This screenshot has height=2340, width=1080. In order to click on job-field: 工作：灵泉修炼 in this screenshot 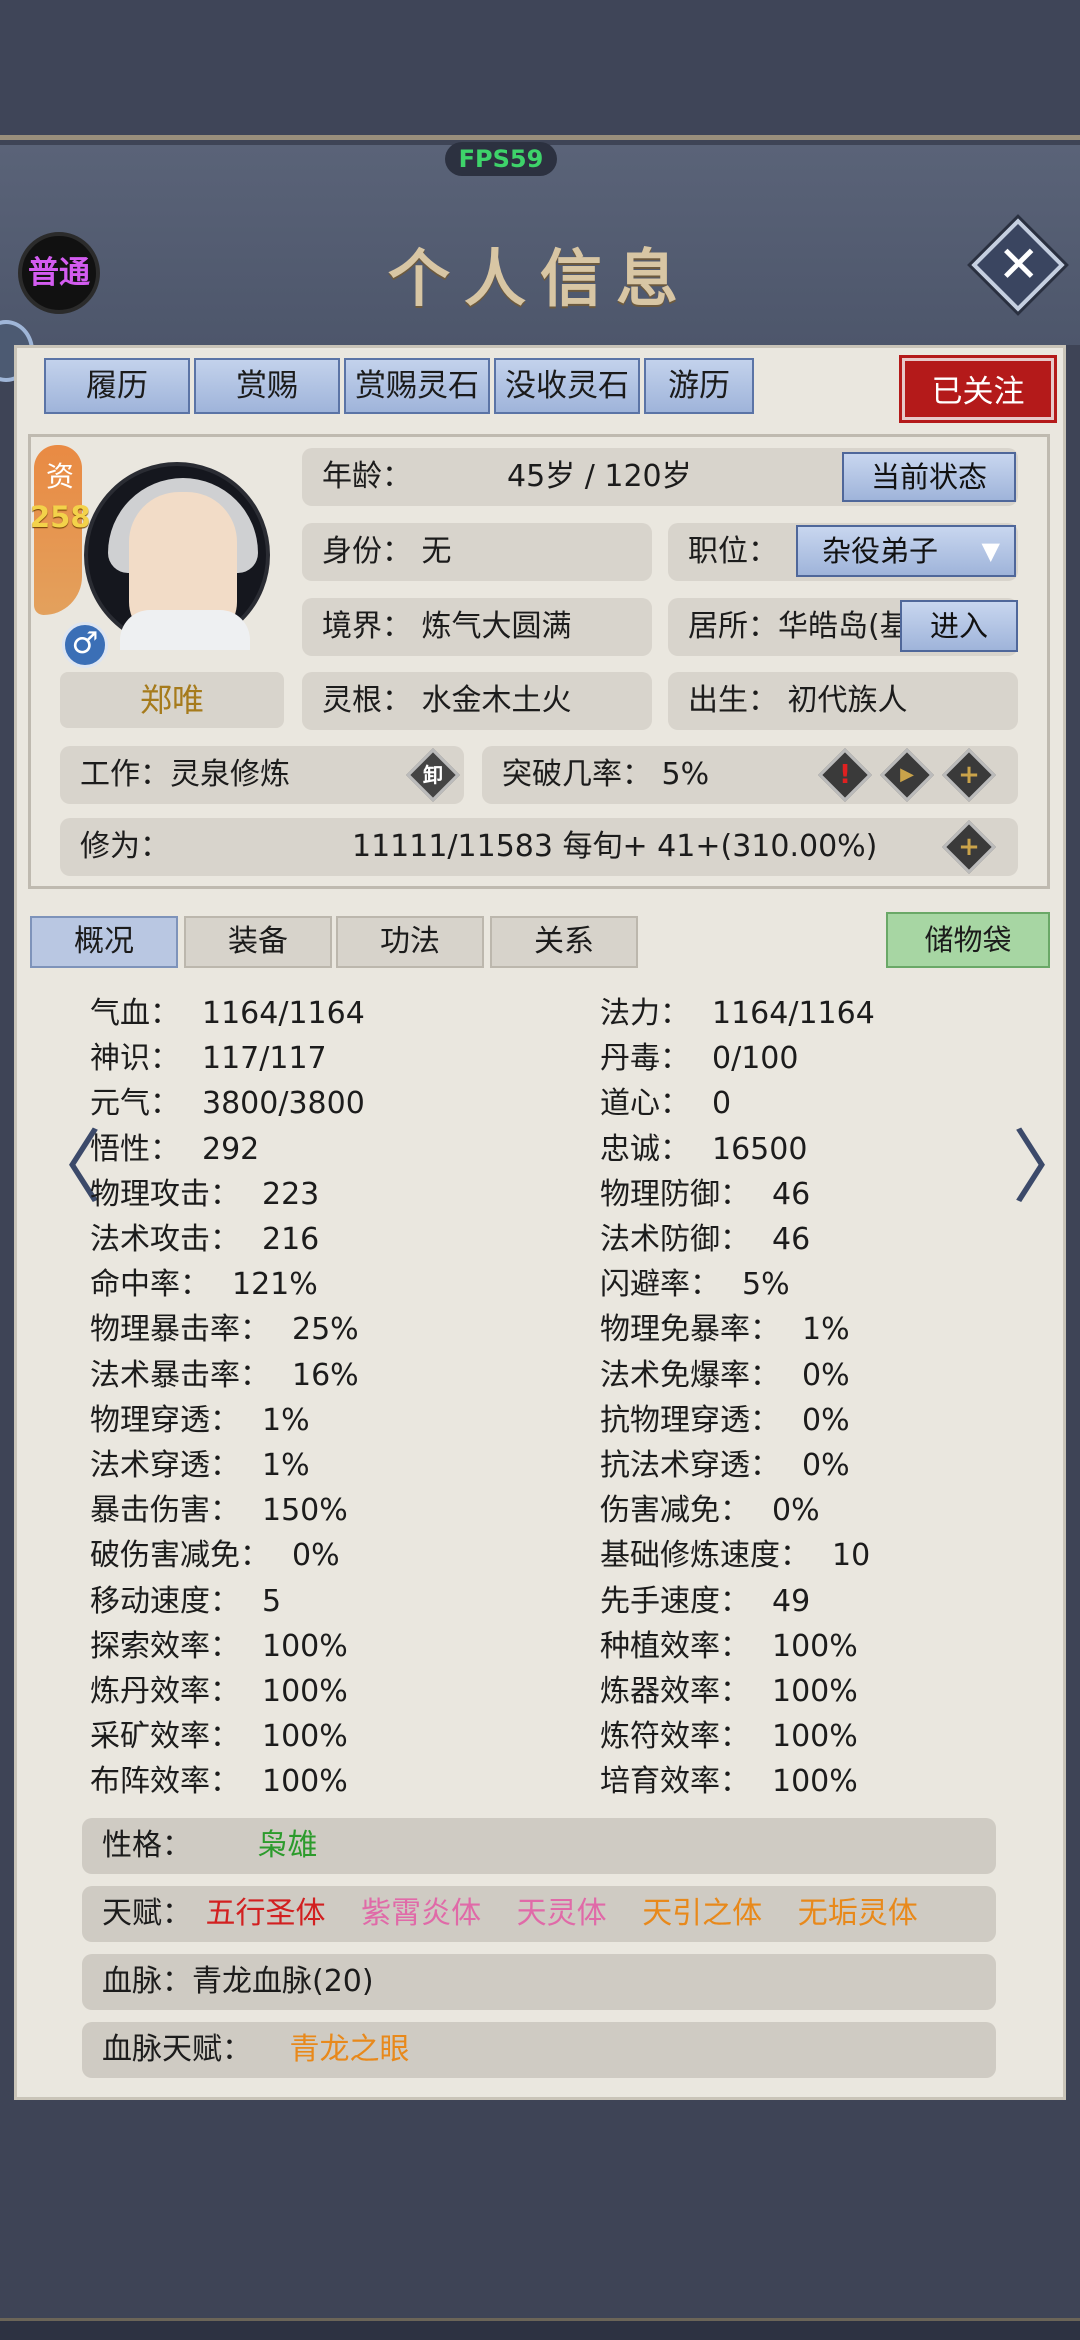, I will do `click(262, 775)`.